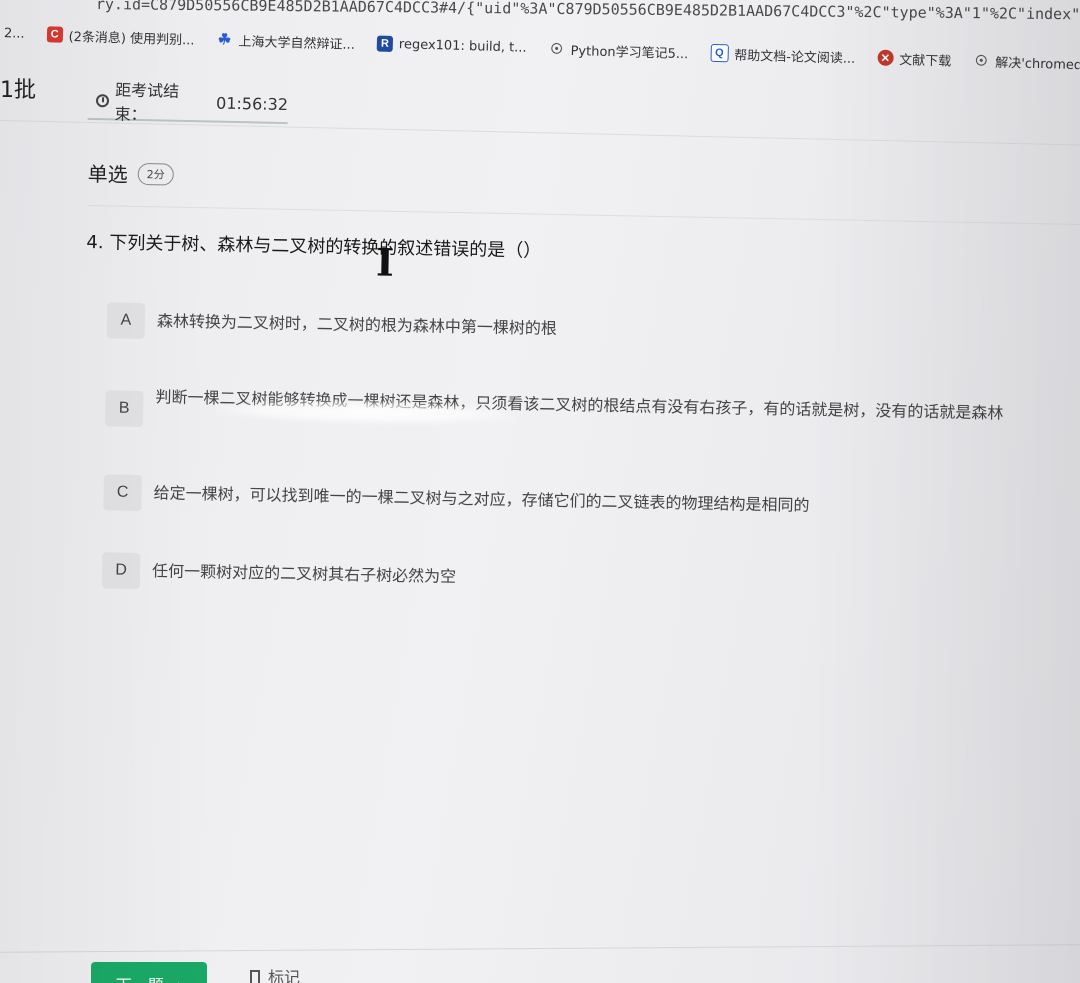 The image size is (1080, 983). I want to click on option-a: A 森林转换为二叉树时，二叉树的根为森林中第一棵树的根, so click(582, 329).